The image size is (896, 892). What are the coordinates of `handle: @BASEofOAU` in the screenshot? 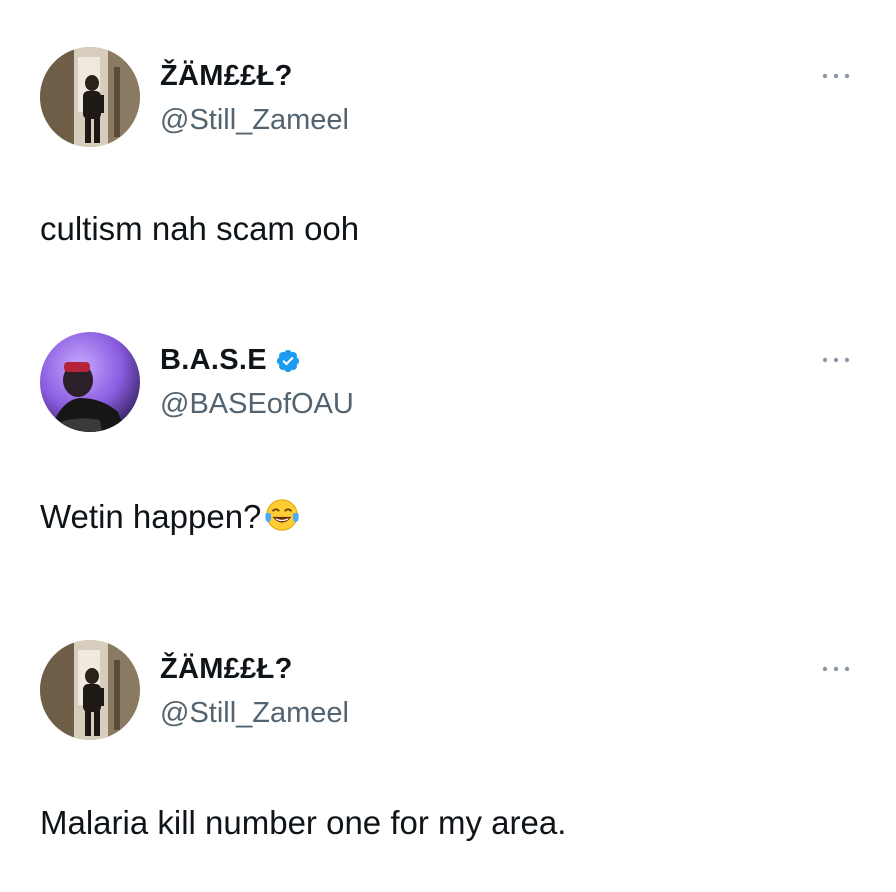 It's located at (257, 404).